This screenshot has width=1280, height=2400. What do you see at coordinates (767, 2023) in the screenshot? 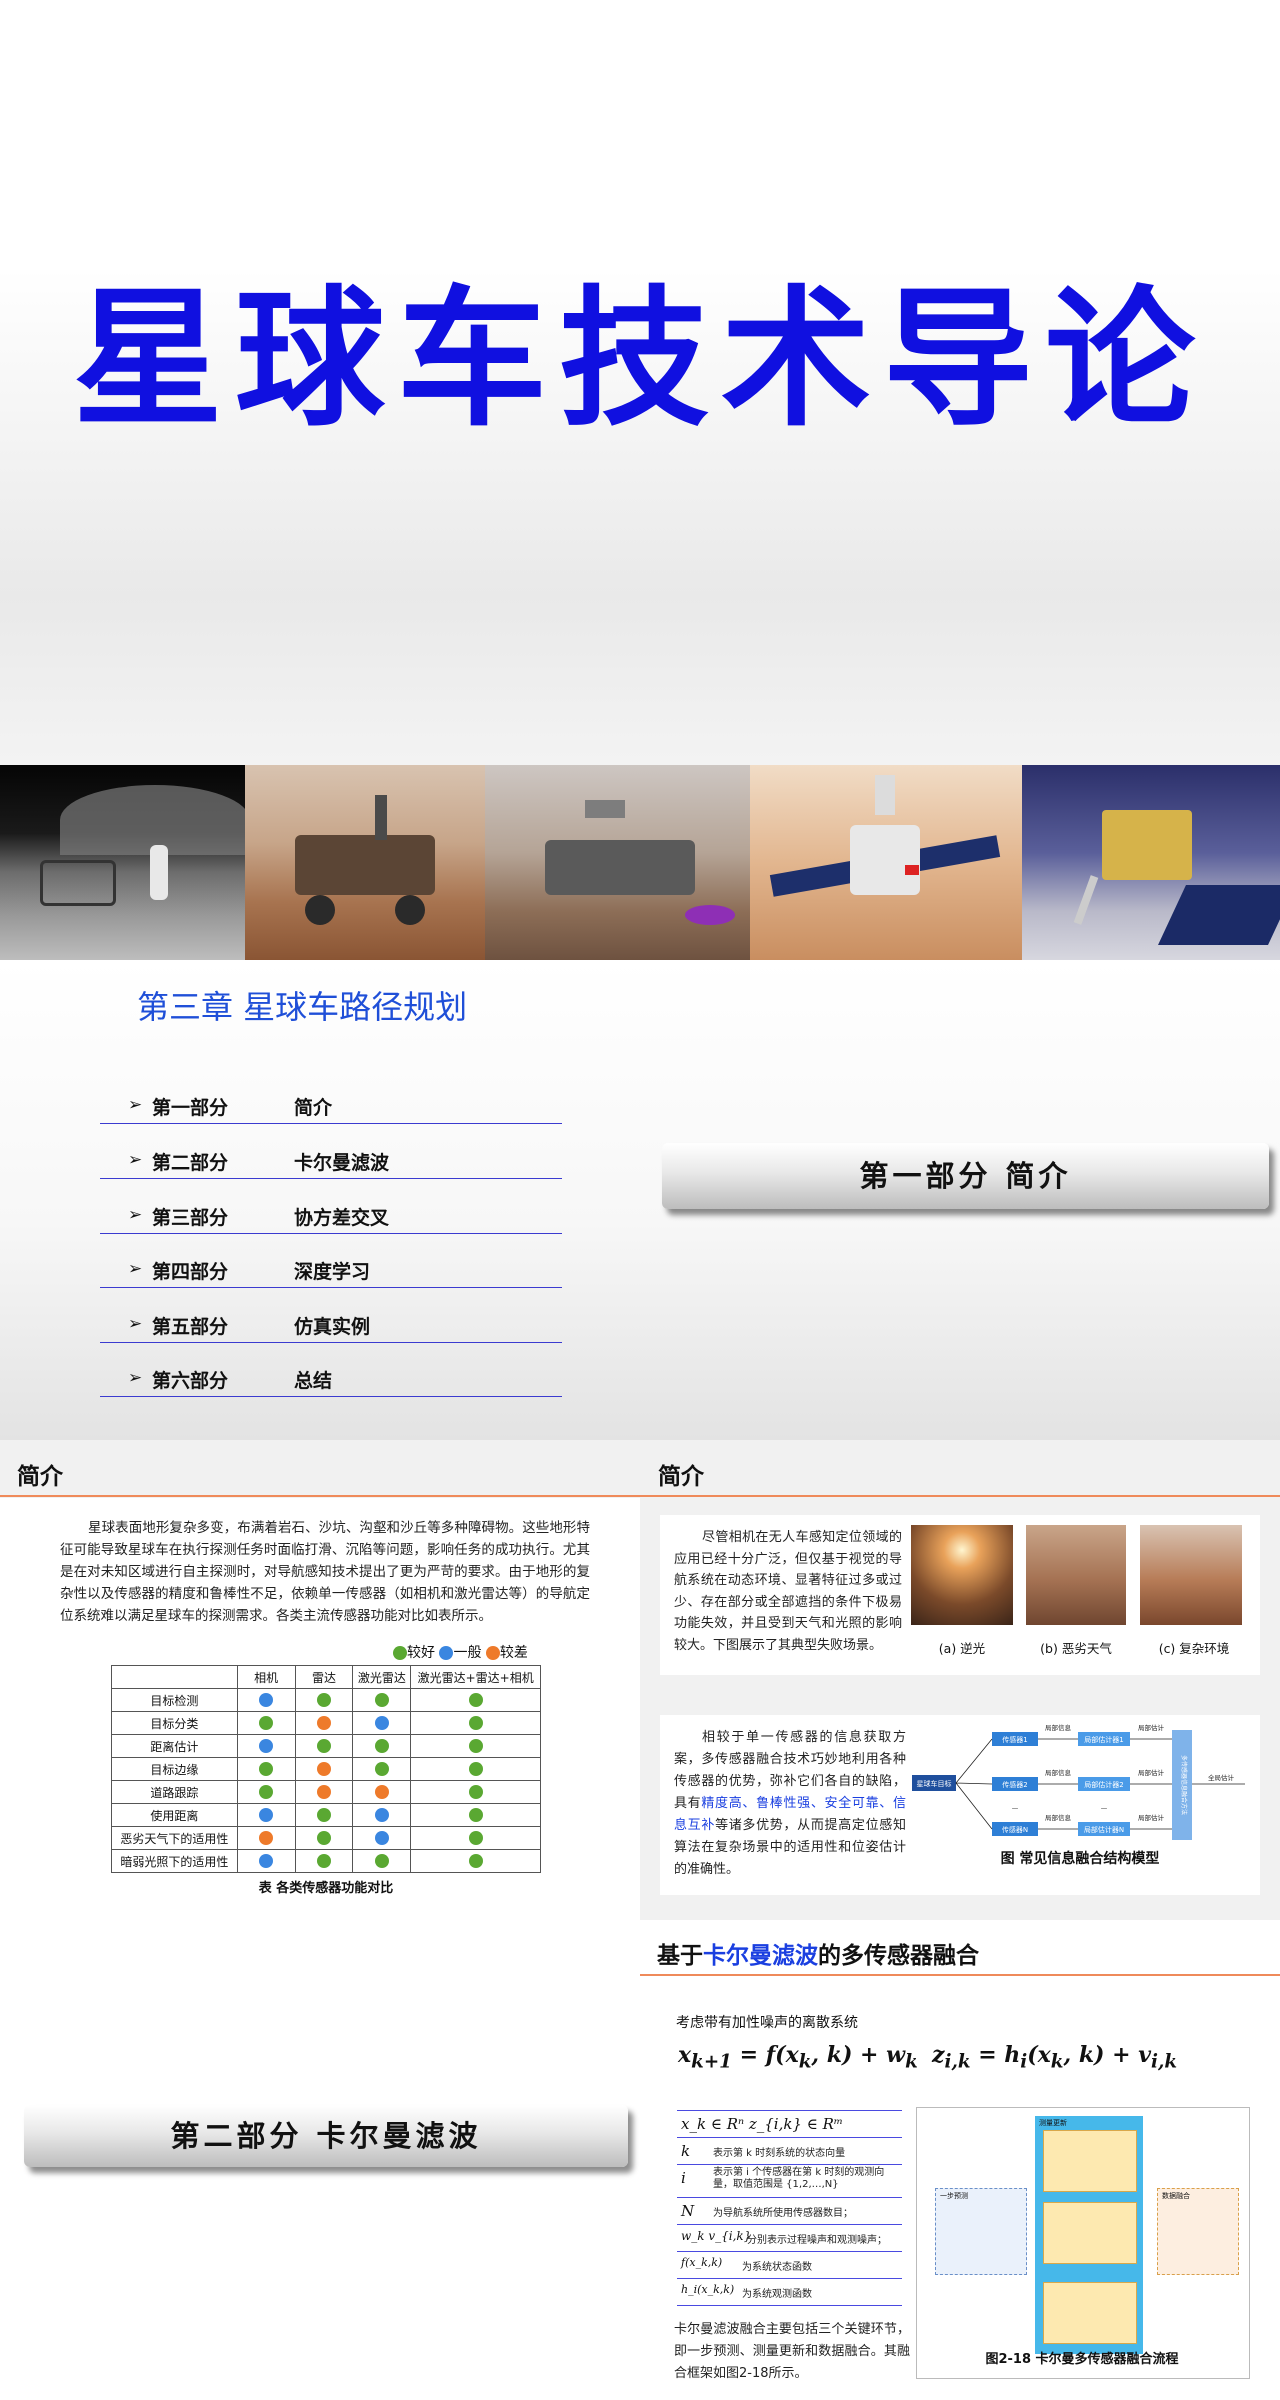
I see `intro-text: 考虑带有加性噪声的离散系统` at bounding box center [767, 2023].